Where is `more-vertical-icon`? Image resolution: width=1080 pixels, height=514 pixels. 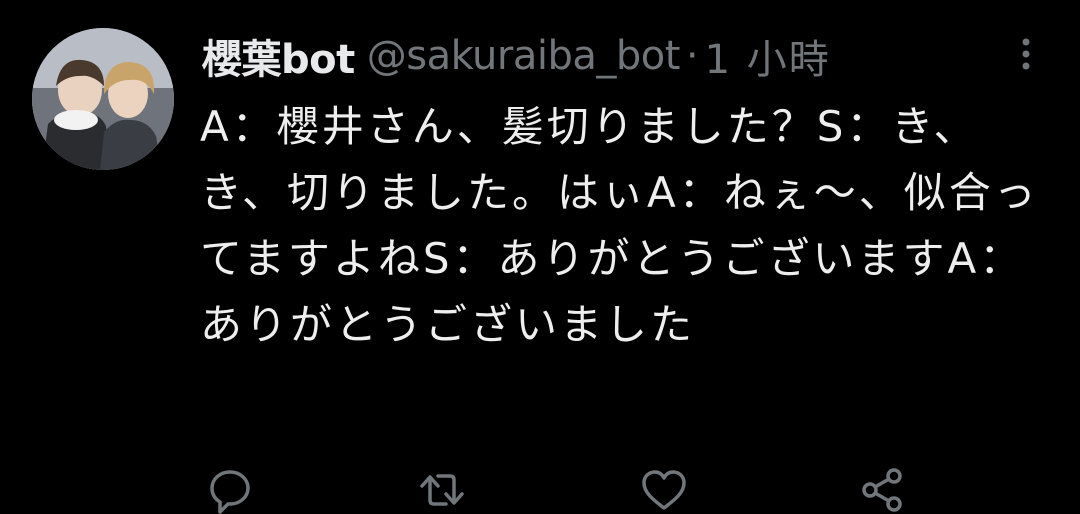 more-vertical-icon is located at coordinates (1026, 54).